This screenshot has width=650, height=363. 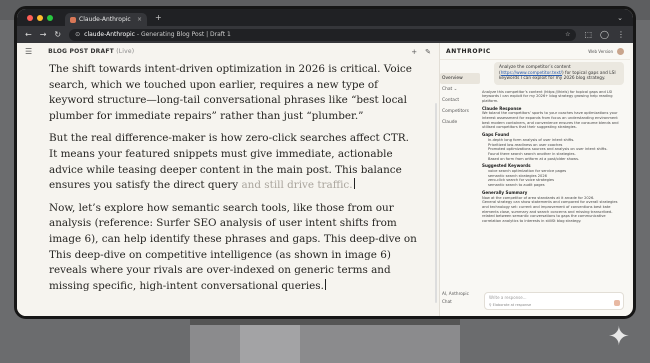 What do you see at coordinates (77, 34) in the screenshot?
I see `site-info-icon: ⊙` at bounding box center [77, 34].